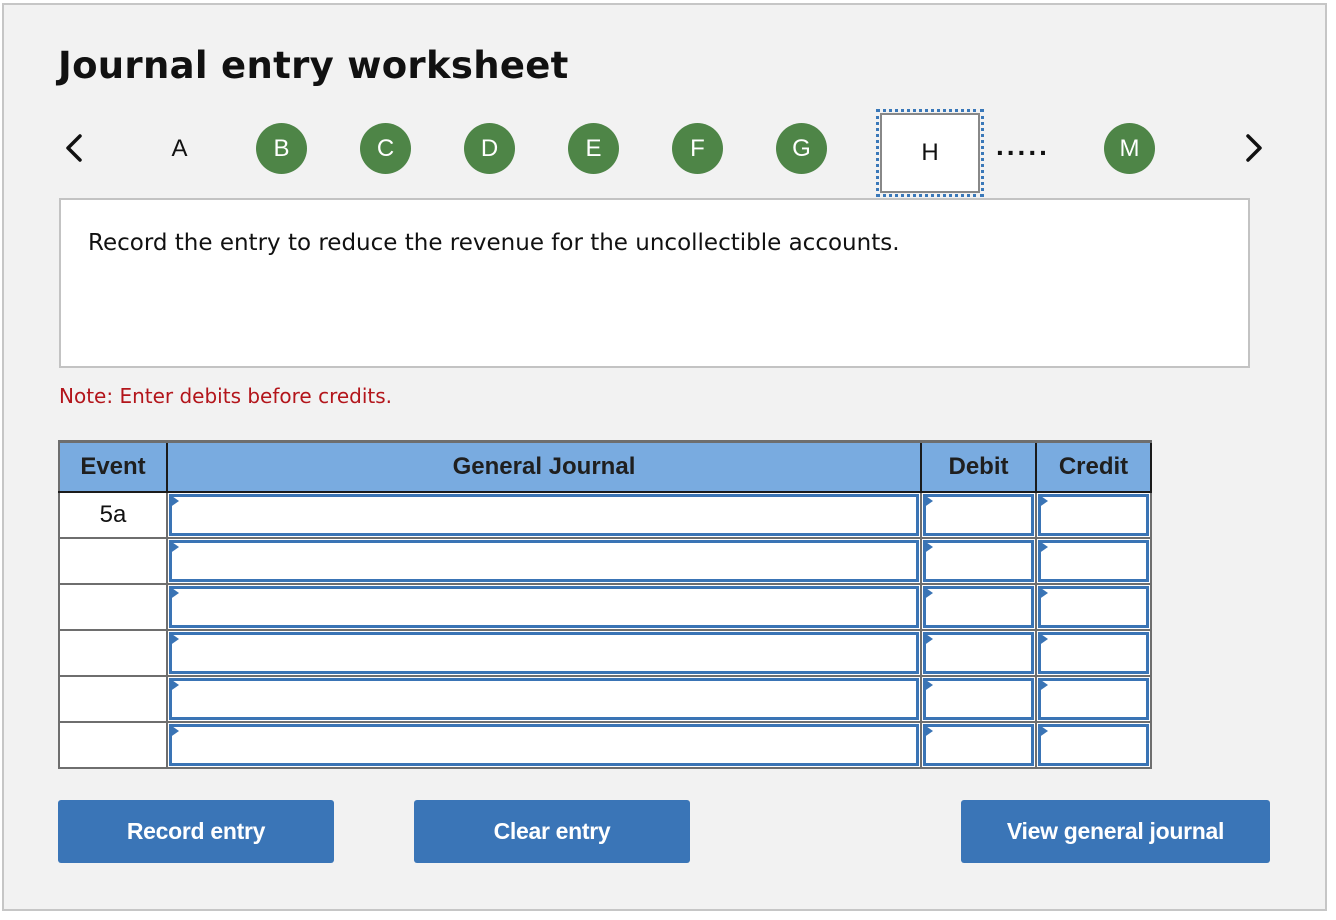 The height and width of the screenshot is (920, 1336). Describe the element at coordinates (1115, 831) in the screenshot. I see `view-general-journal-button: View general journal` at that location.